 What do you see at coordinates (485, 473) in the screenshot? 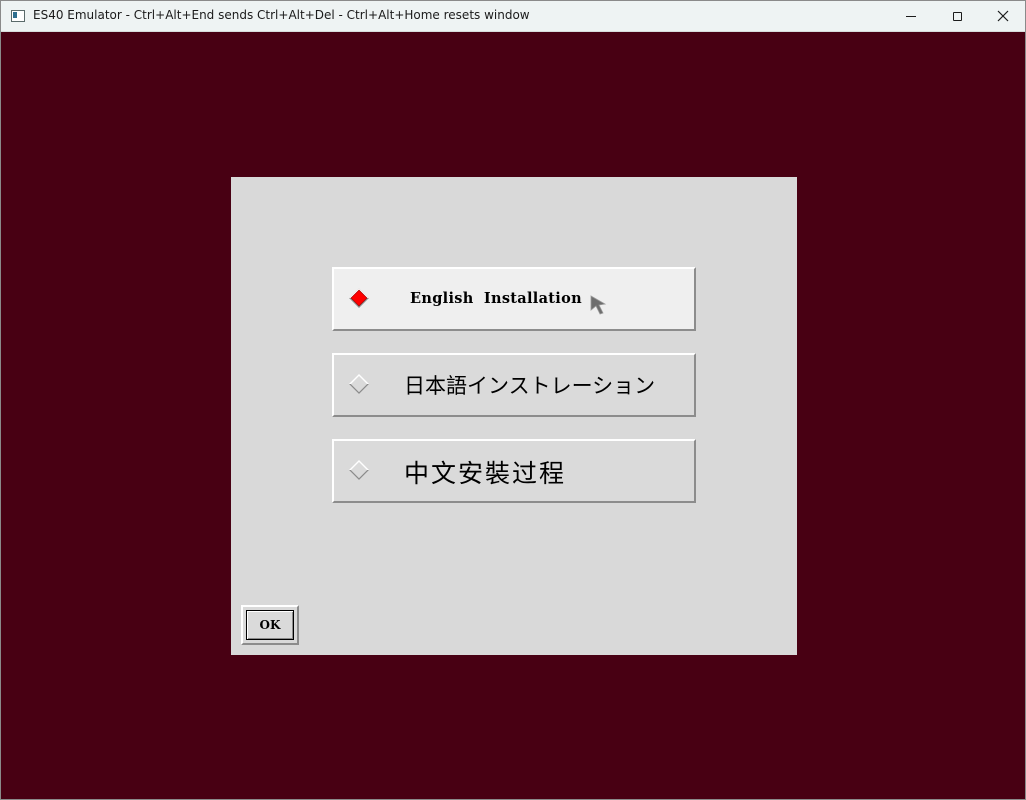
I see `chinese-installation-label: 中文安裝过程` at bounding box center [485, 473].